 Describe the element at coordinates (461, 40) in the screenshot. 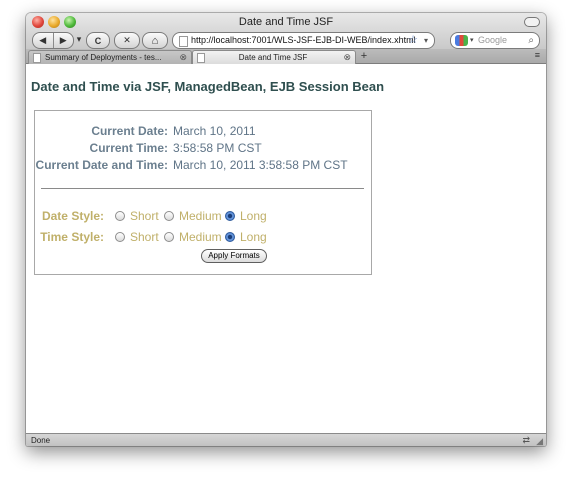

I see `google-icon` at that location.